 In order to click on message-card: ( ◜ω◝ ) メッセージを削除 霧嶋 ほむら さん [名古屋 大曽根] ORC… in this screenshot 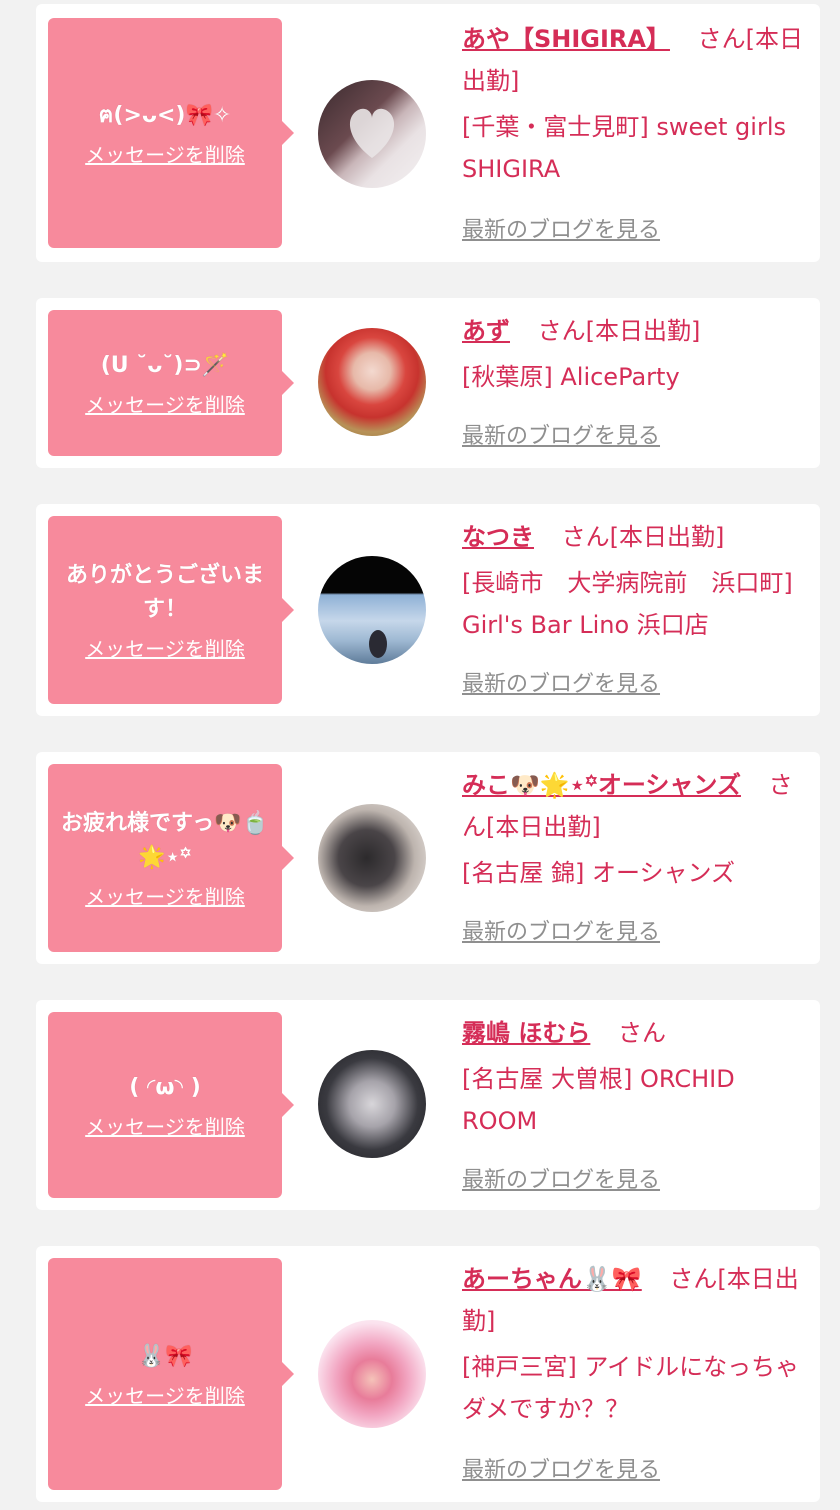, I will do `click(428, 1105)`.